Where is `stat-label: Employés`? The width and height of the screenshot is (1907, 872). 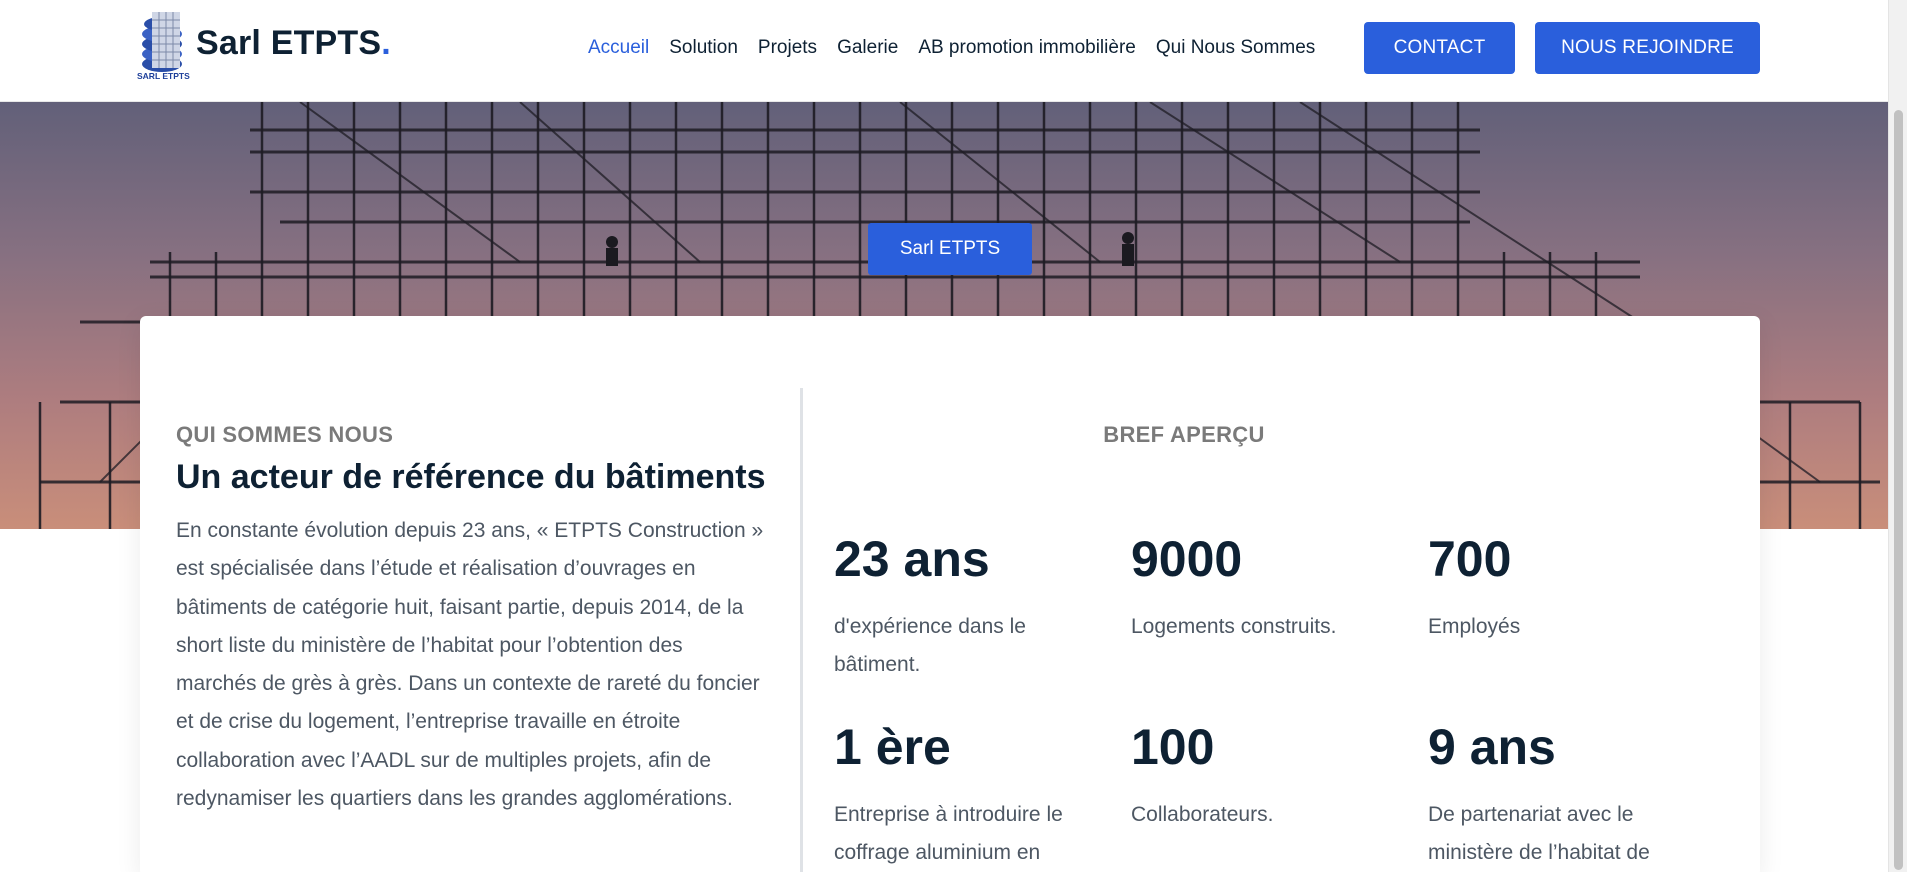
stat-label: Employés is located at coordinates (1474, 626).